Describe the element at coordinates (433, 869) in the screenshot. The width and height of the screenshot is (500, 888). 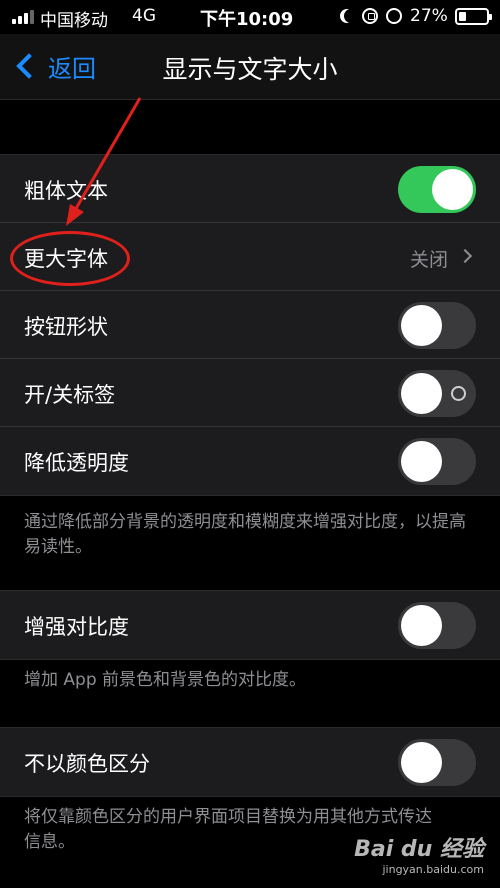
I see `watermark-url: jingyan.baidu.com` at that location.